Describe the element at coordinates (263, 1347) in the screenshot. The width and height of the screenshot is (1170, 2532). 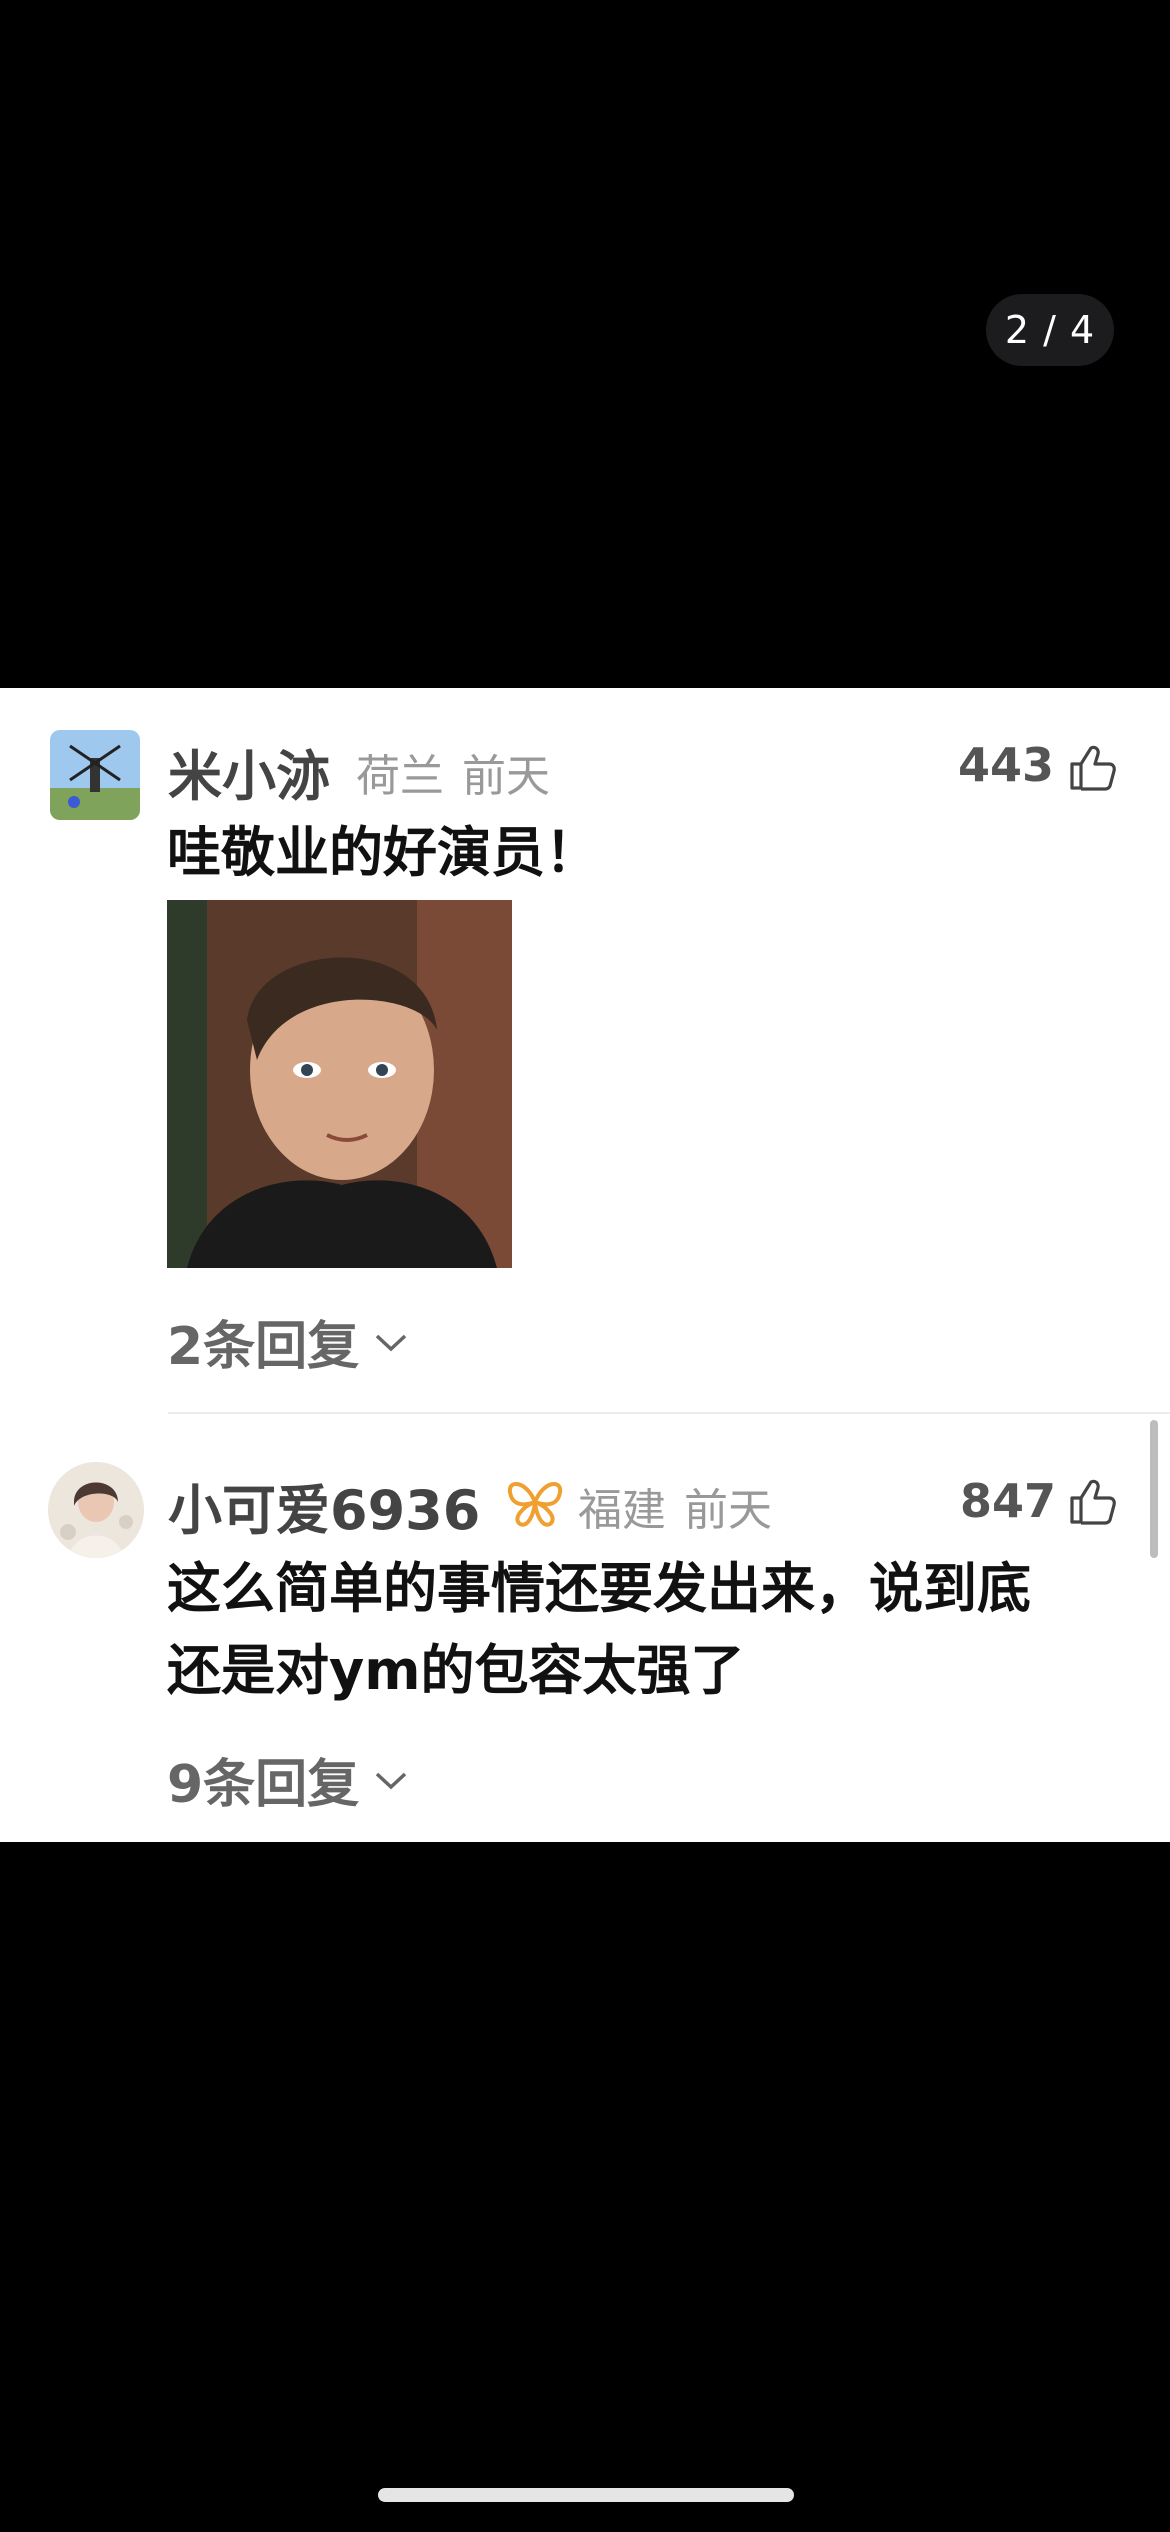
I see `replies-label: 2条回复` at that location.